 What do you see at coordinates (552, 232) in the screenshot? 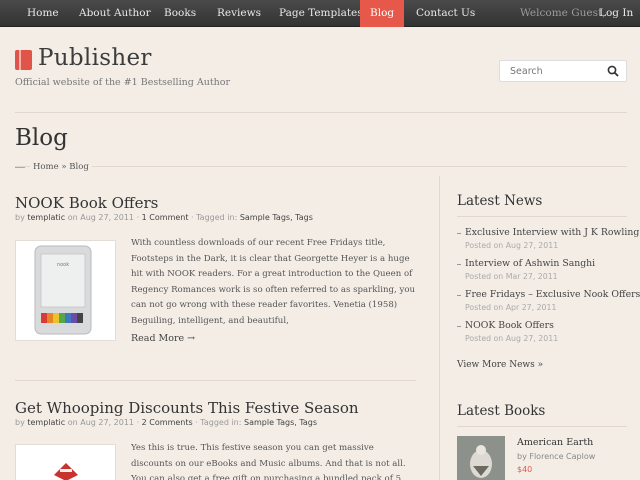
I see `news-title-link: Exclusive Interview with J K Rowling` at bounding box center [552, 232].